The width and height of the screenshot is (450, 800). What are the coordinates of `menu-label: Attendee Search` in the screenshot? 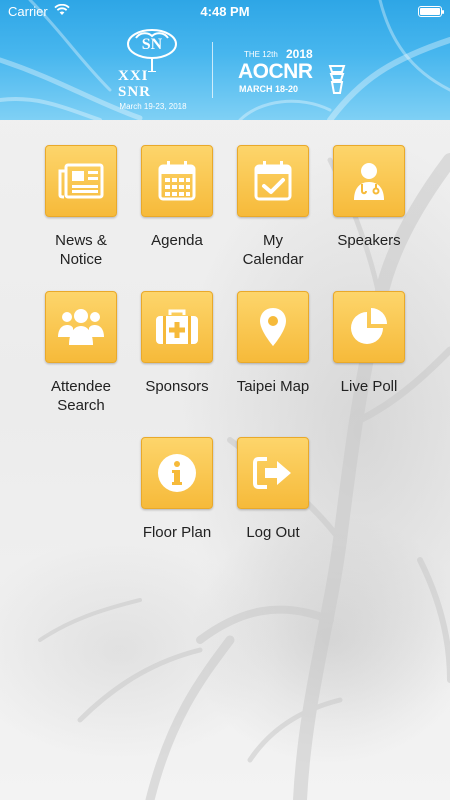 It's located at (81, 396).